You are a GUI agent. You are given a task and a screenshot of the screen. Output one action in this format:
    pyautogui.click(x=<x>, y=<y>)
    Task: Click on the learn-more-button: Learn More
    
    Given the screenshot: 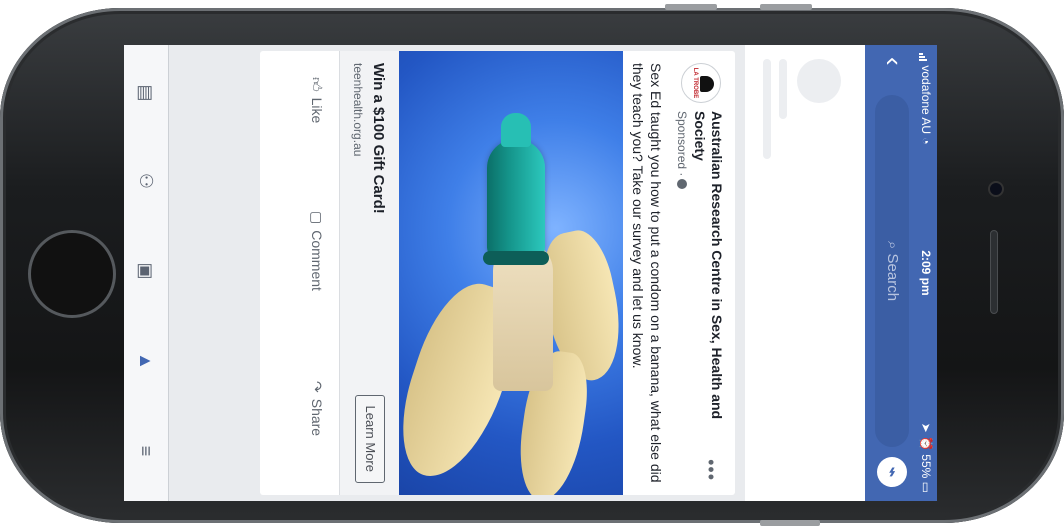 What is the action you would take?
    pyautogui.click(x=370, y=438)
    